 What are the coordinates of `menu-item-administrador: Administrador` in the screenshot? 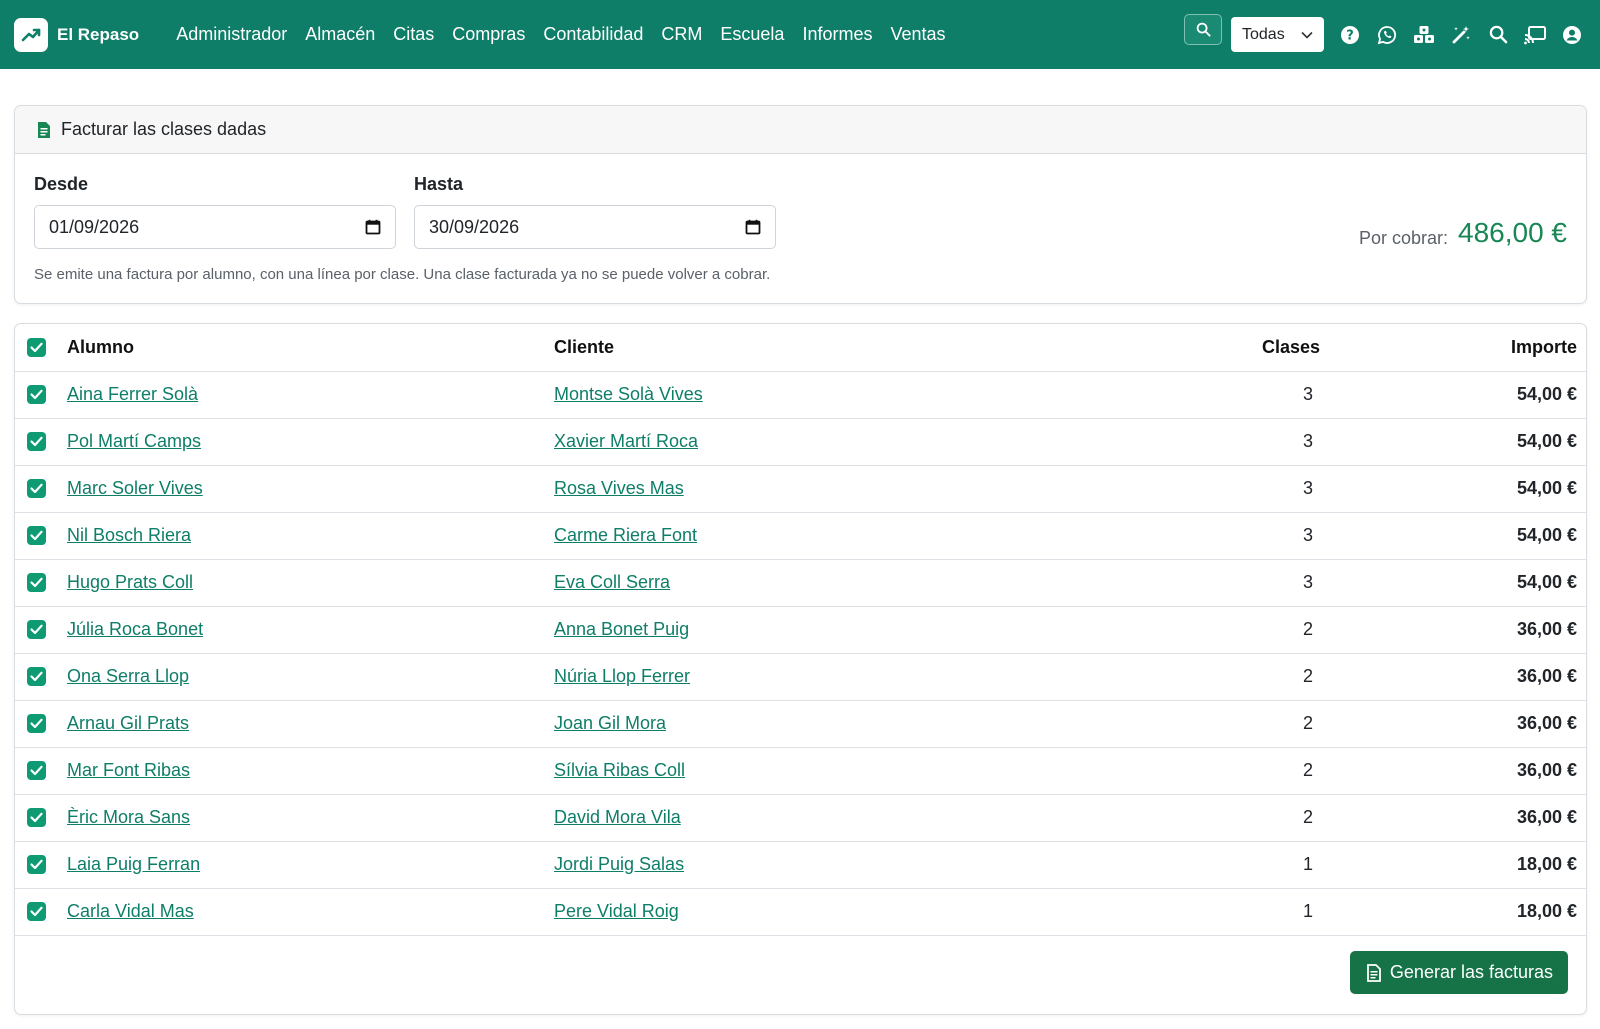 It's located at (231, 34).